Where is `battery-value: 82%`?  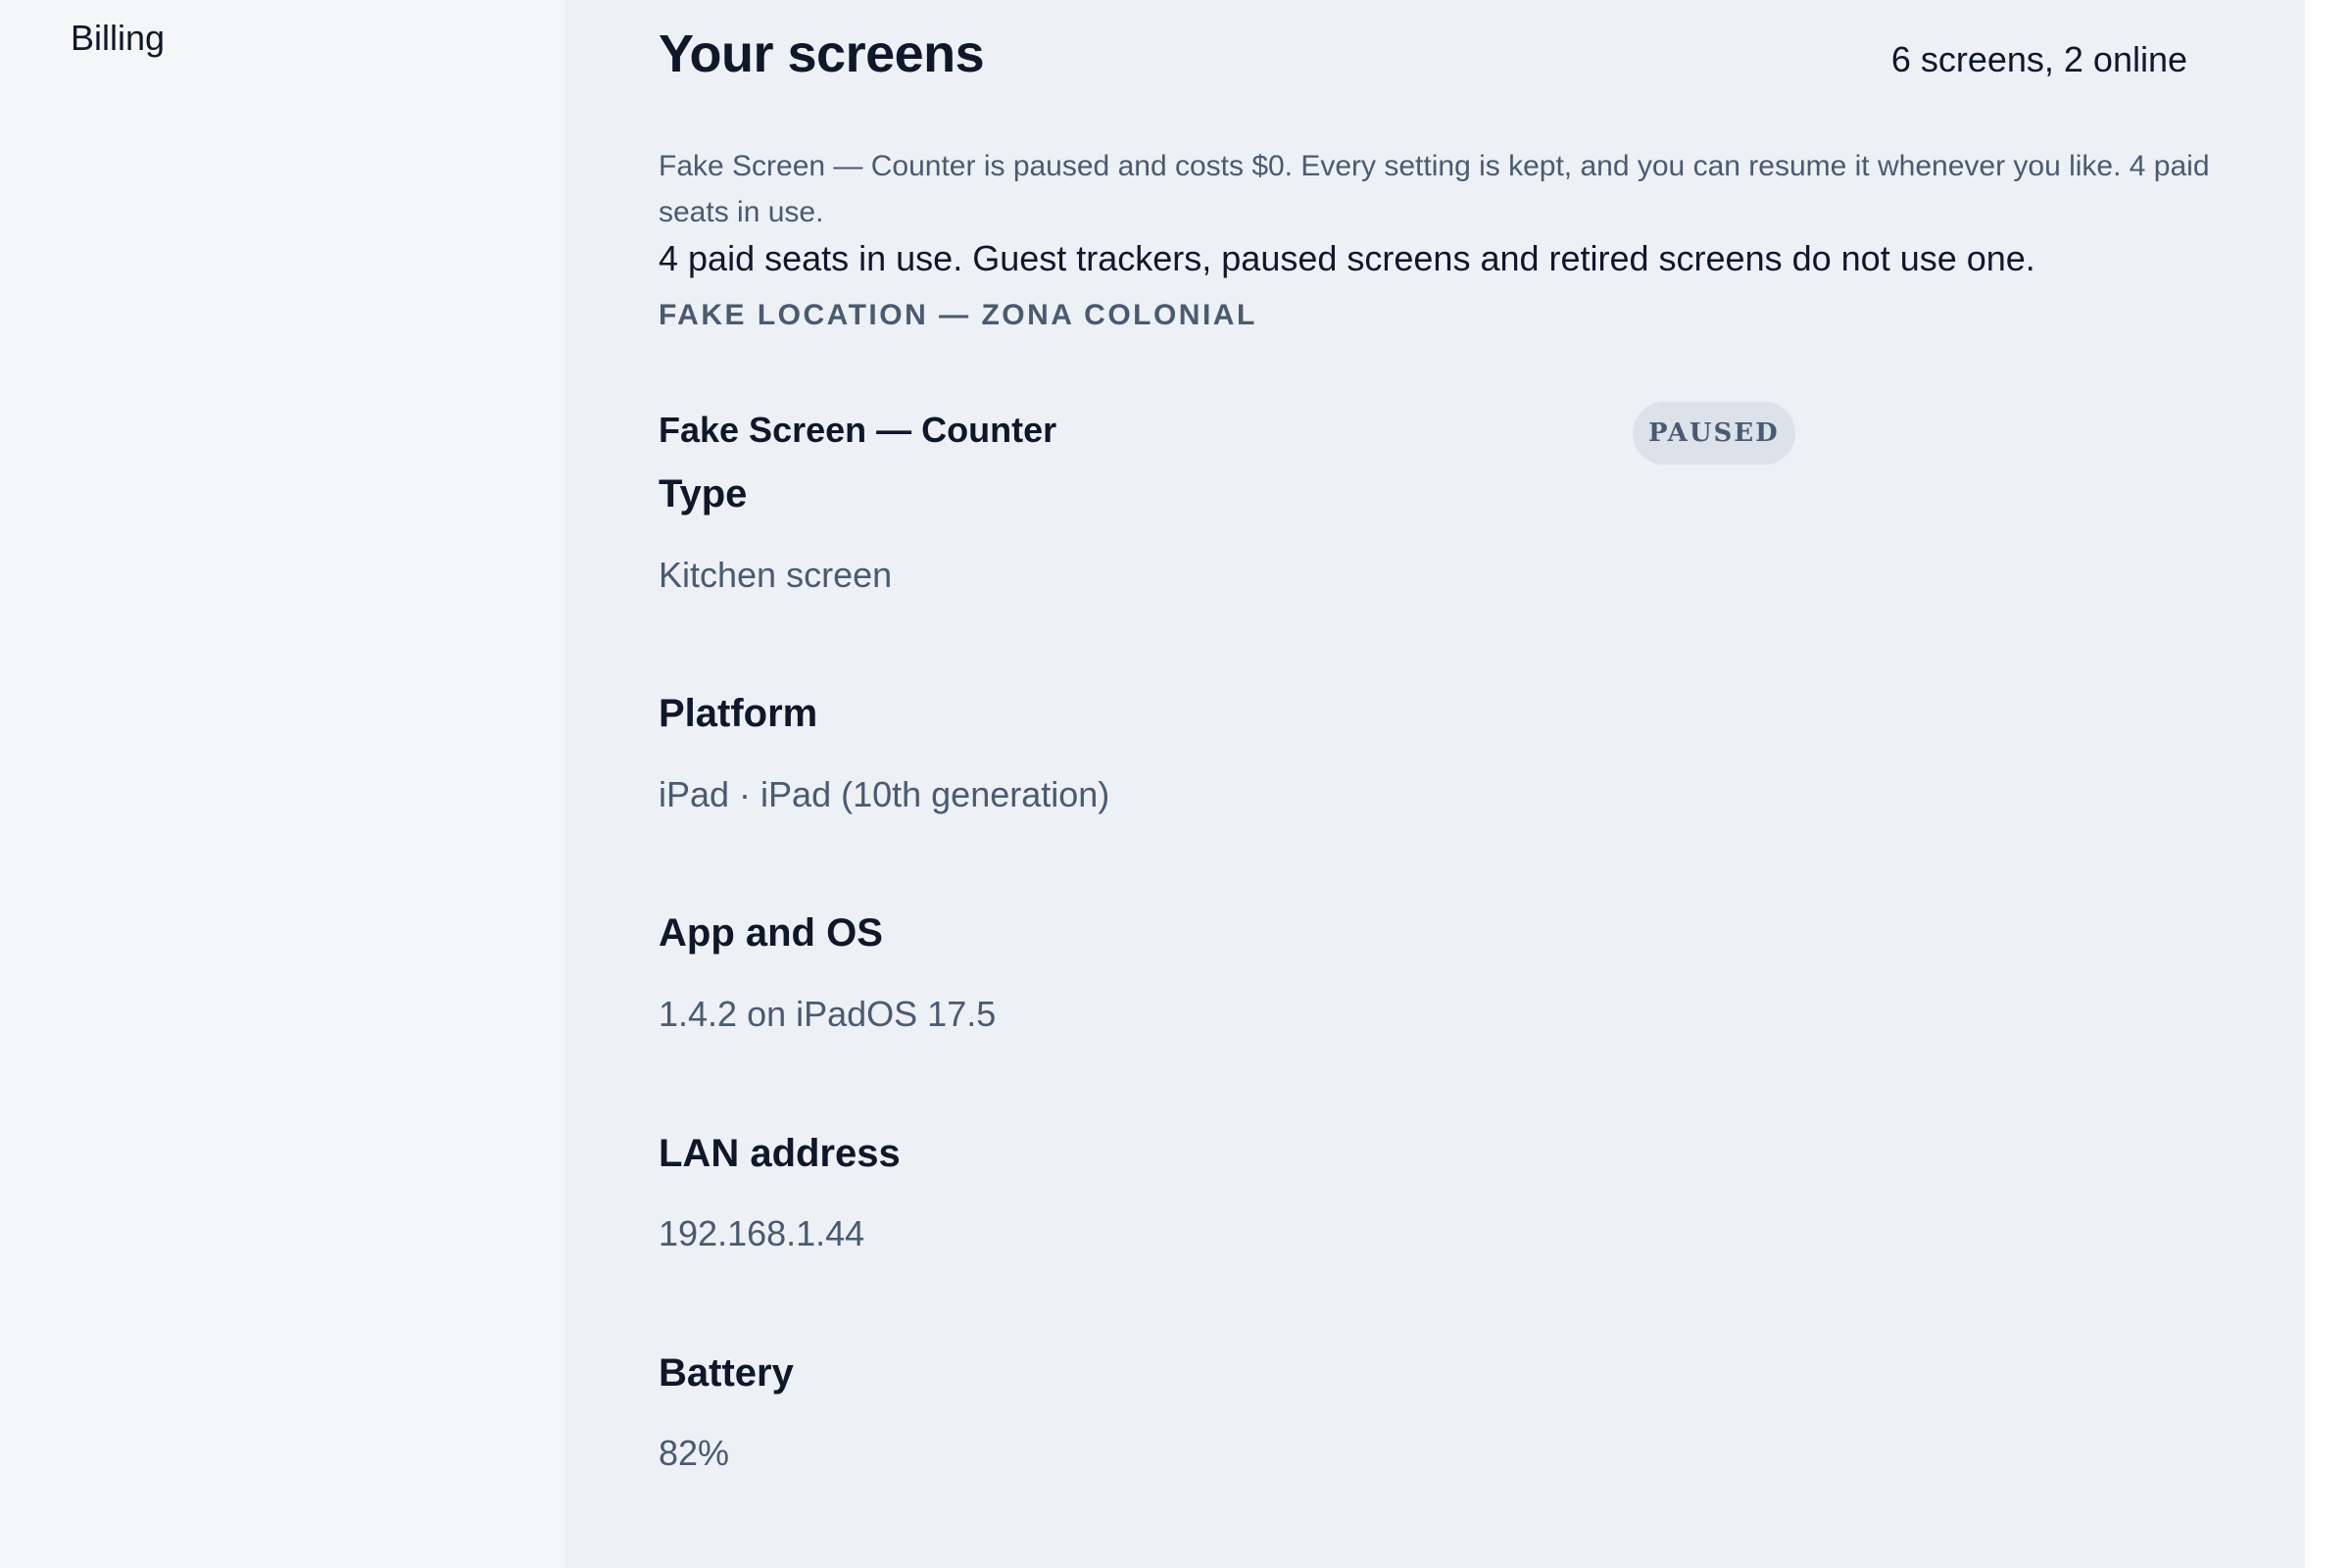
battery-value: 82% is located at coordinates (694, 1453).